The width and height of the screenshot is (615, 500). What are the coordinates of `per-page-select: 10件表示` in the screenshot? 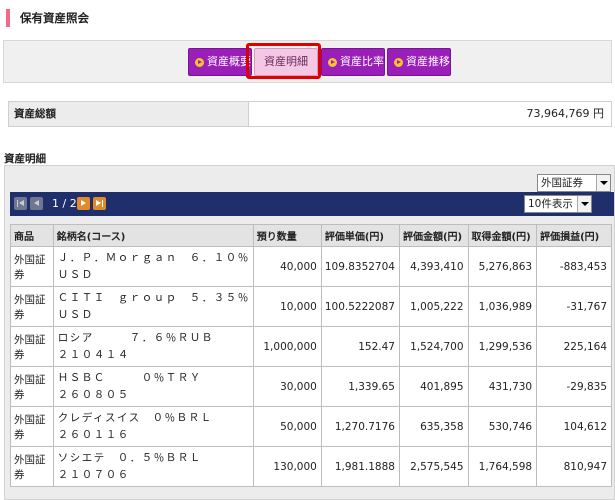 It's located at (558, 204).